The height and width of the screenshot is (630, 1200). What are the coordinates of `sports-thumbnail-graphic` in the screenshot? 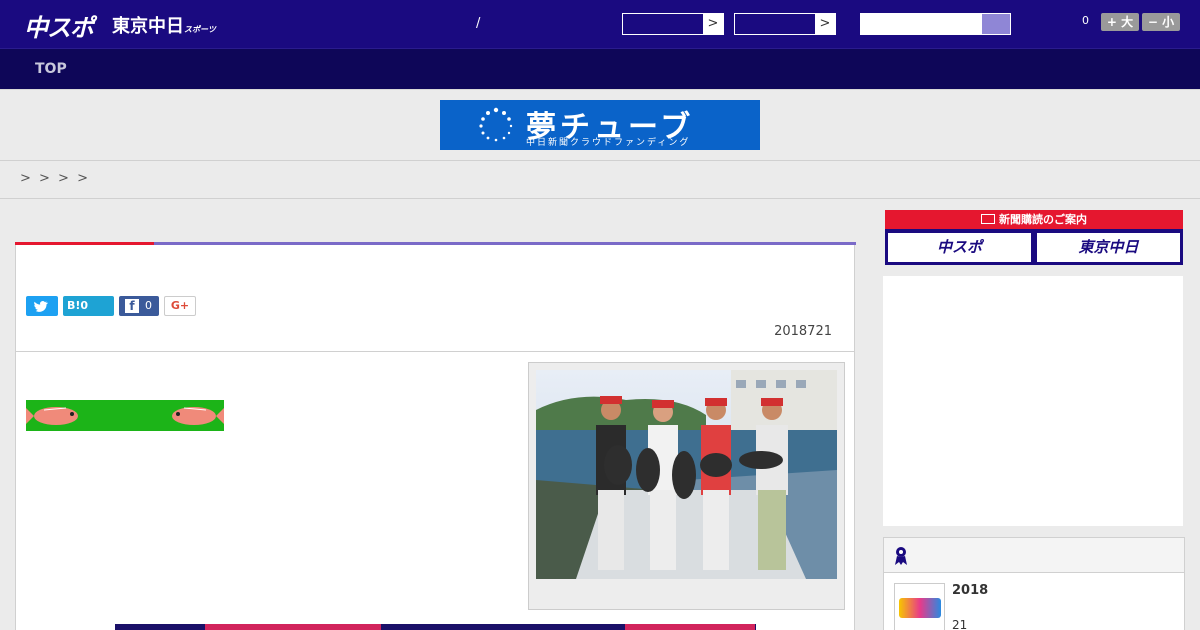 It's located at (920, 608).